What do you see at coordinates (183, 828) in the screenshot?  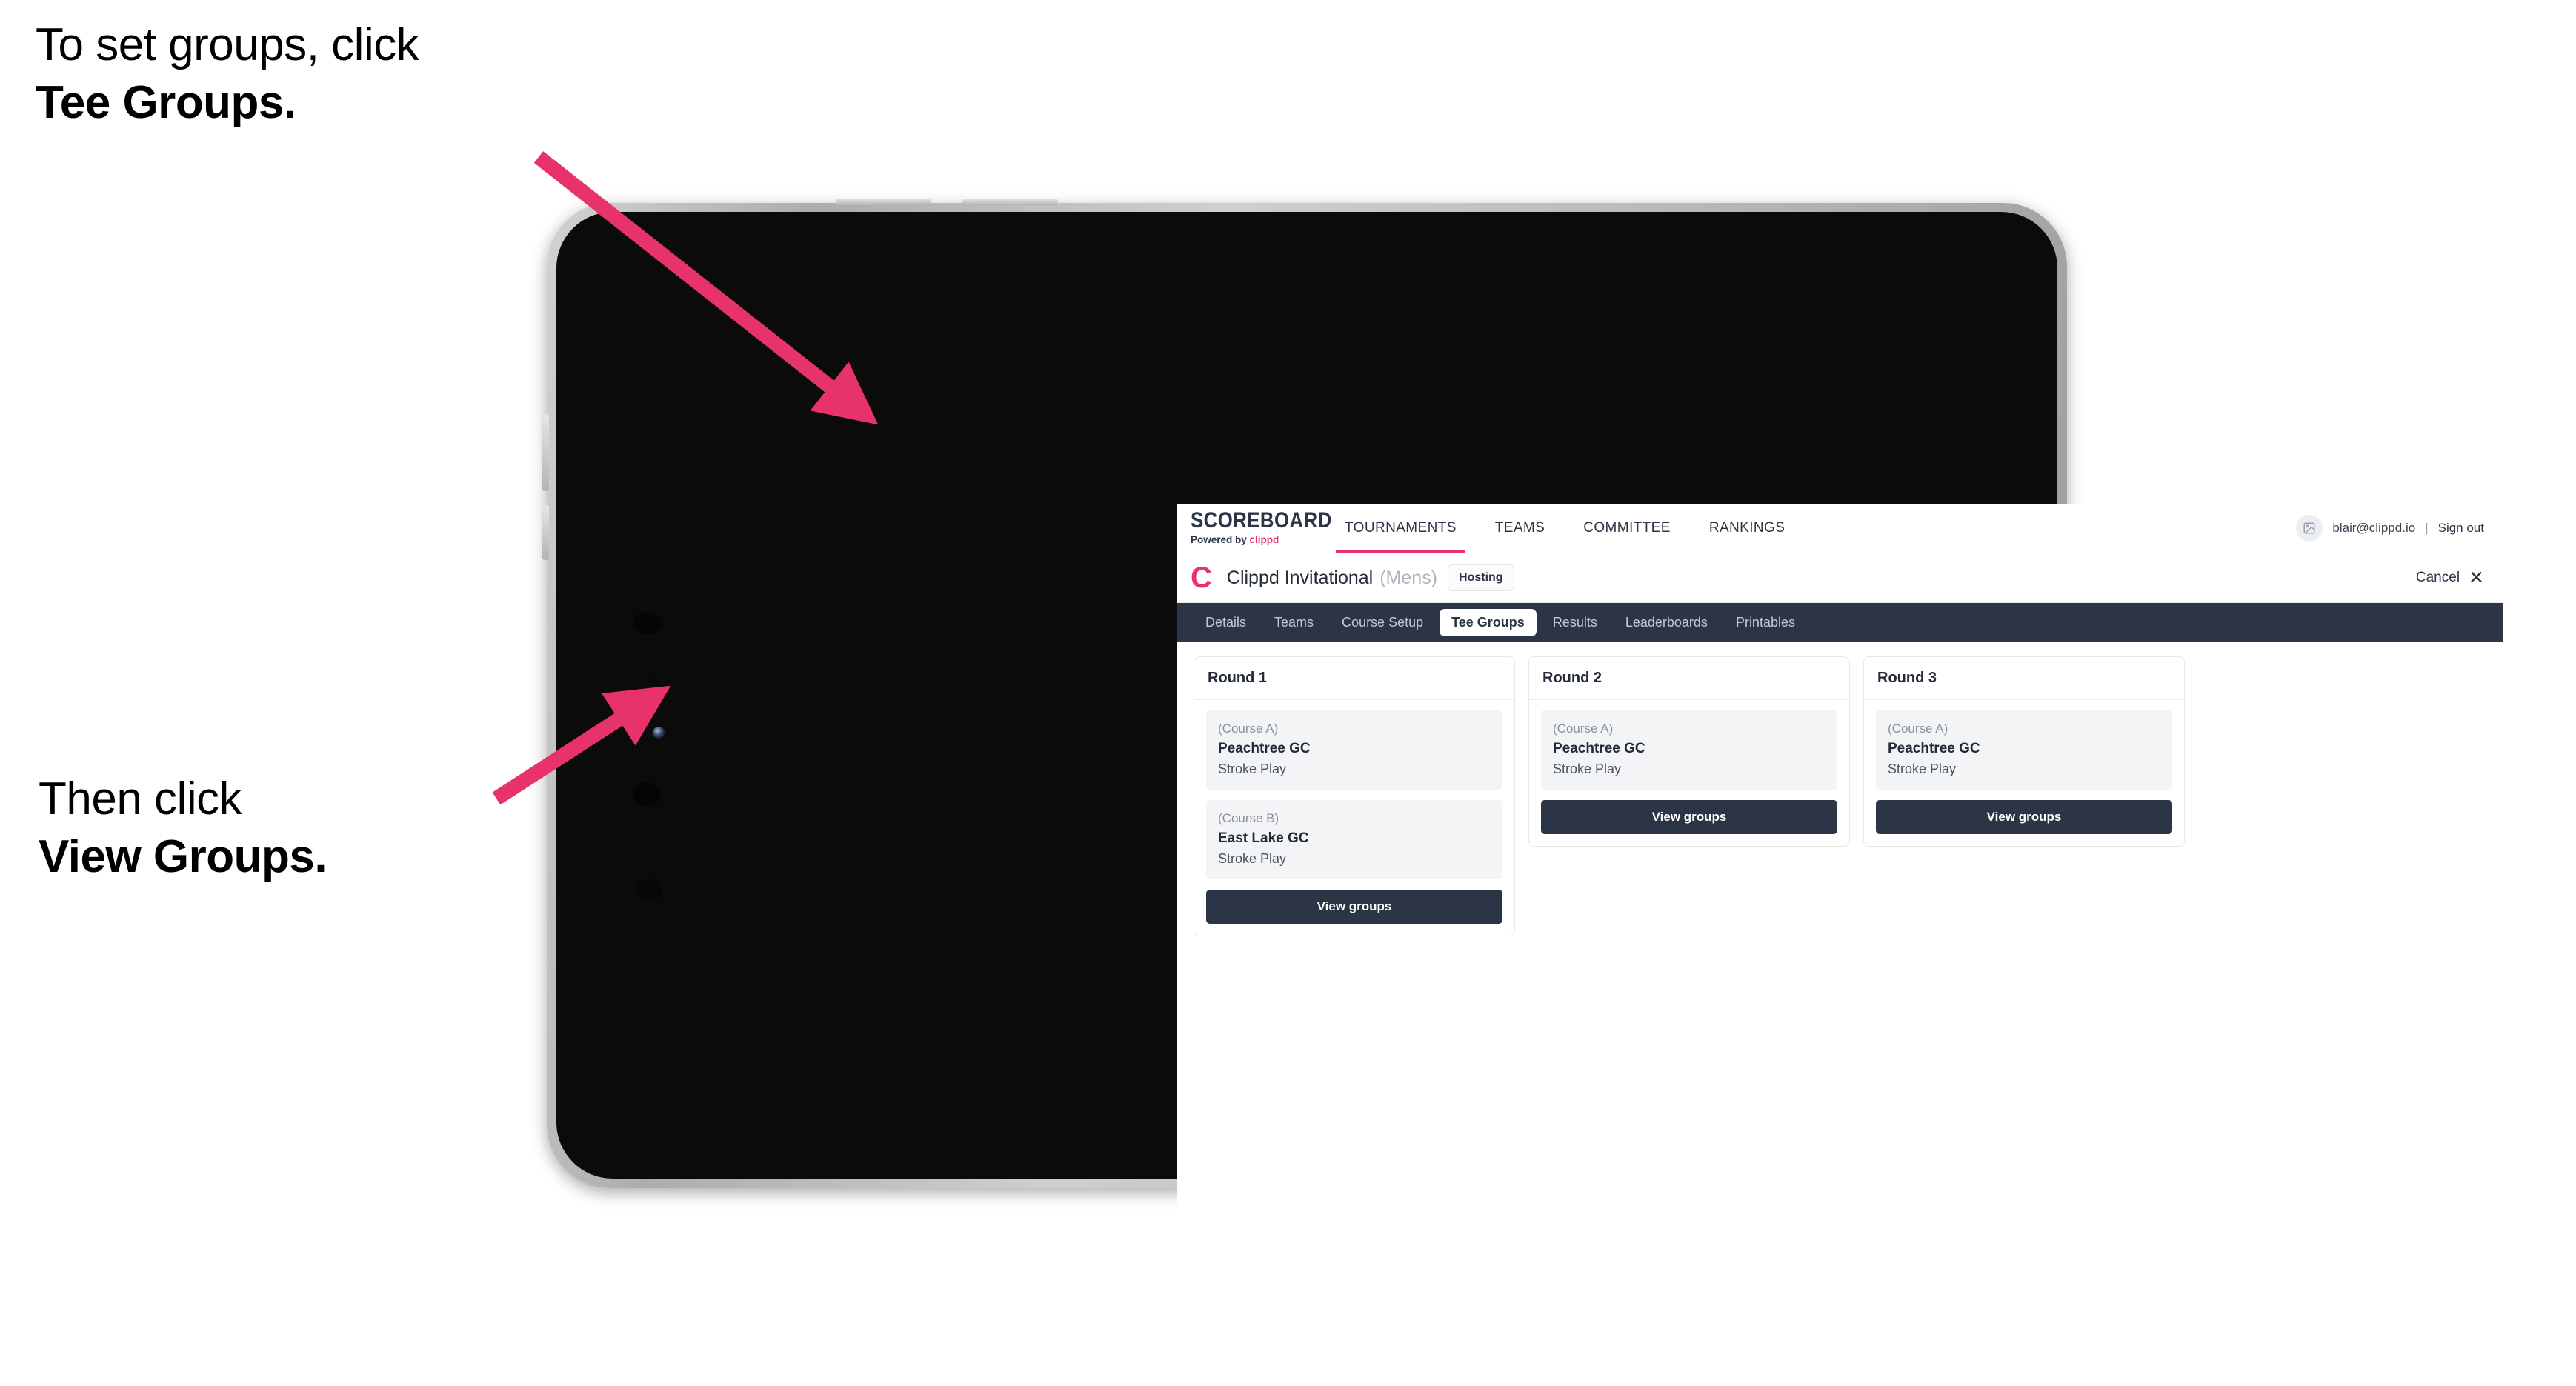 I see `callout-text-bottom: Then click View Groups.` at bounding box center [183, 828].